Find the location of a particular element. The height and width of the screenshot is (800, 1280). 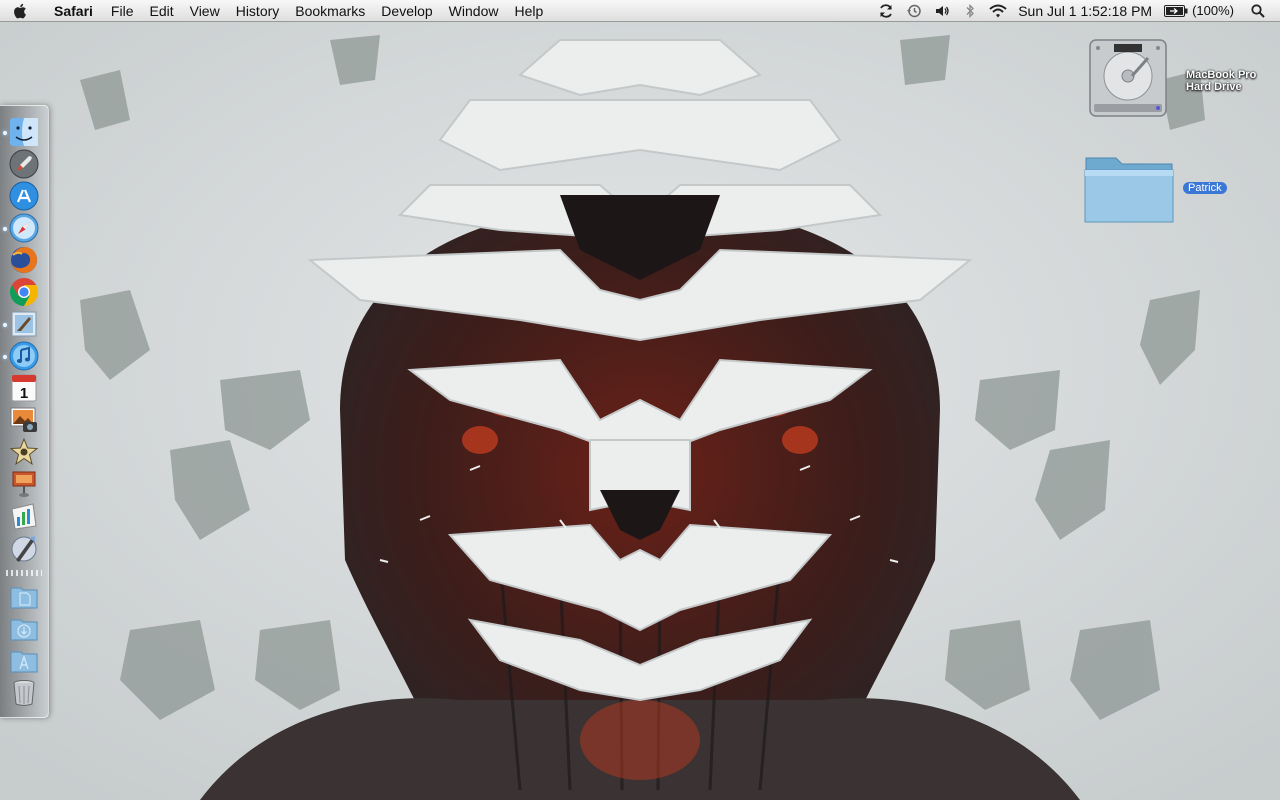

menu-bookmarks: Bookmarks is located at coordinates (330, 11).